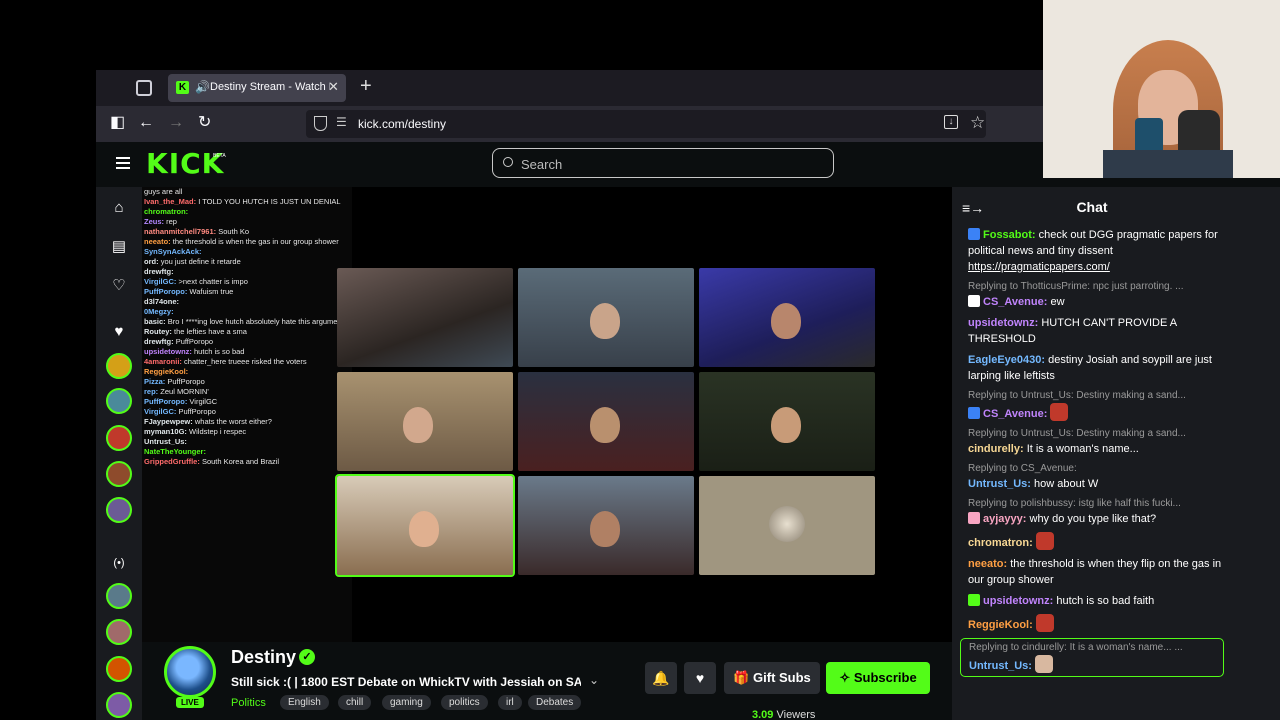 The height and width of the screenshot is (720, 1280). What do you see at coordinates (248, 703) in the screenshot?
I see `category-link: Politics` at bounding box center [248, 703].